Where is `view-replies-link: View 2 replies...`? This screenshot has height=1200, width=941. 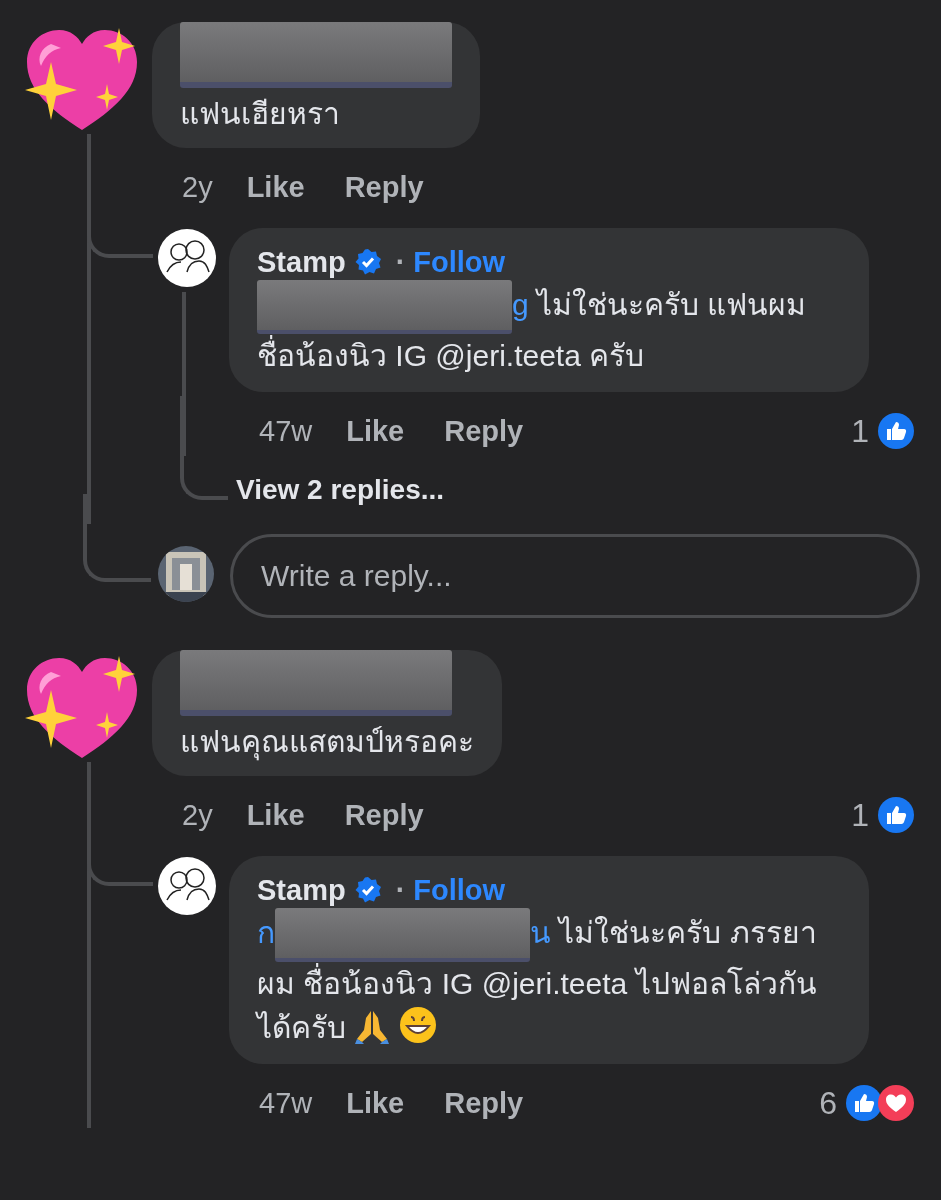 view-replies-link: View 2 replies... is located at coordinates (340, 489).